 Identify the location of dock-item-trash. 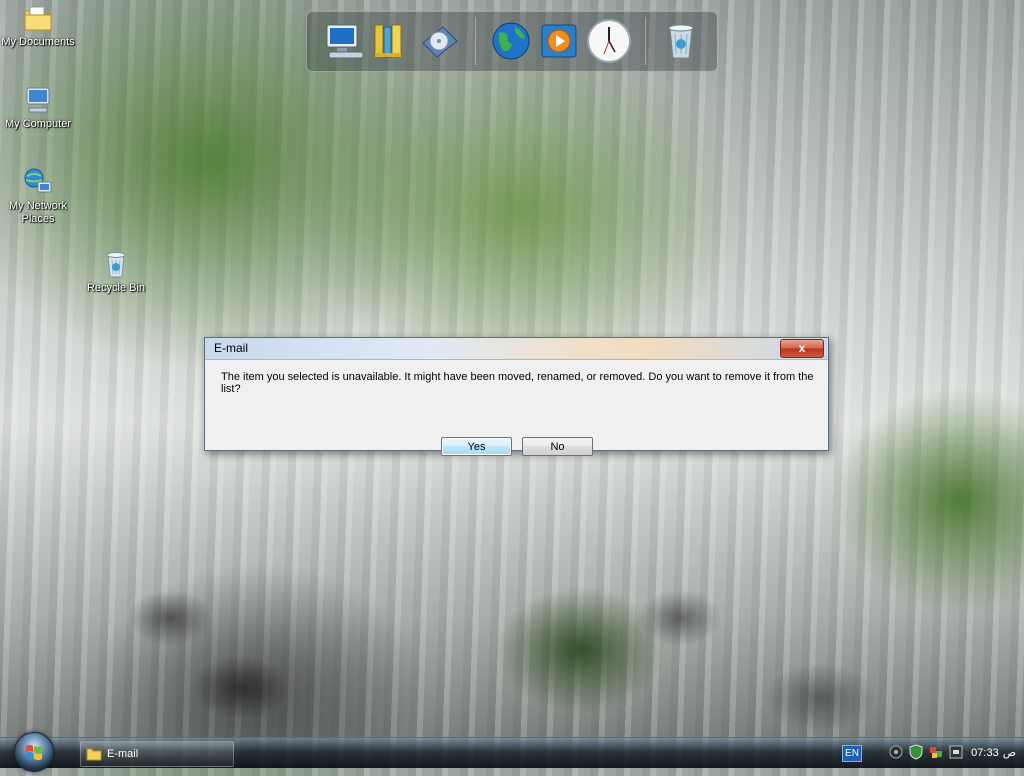
(681, 41).